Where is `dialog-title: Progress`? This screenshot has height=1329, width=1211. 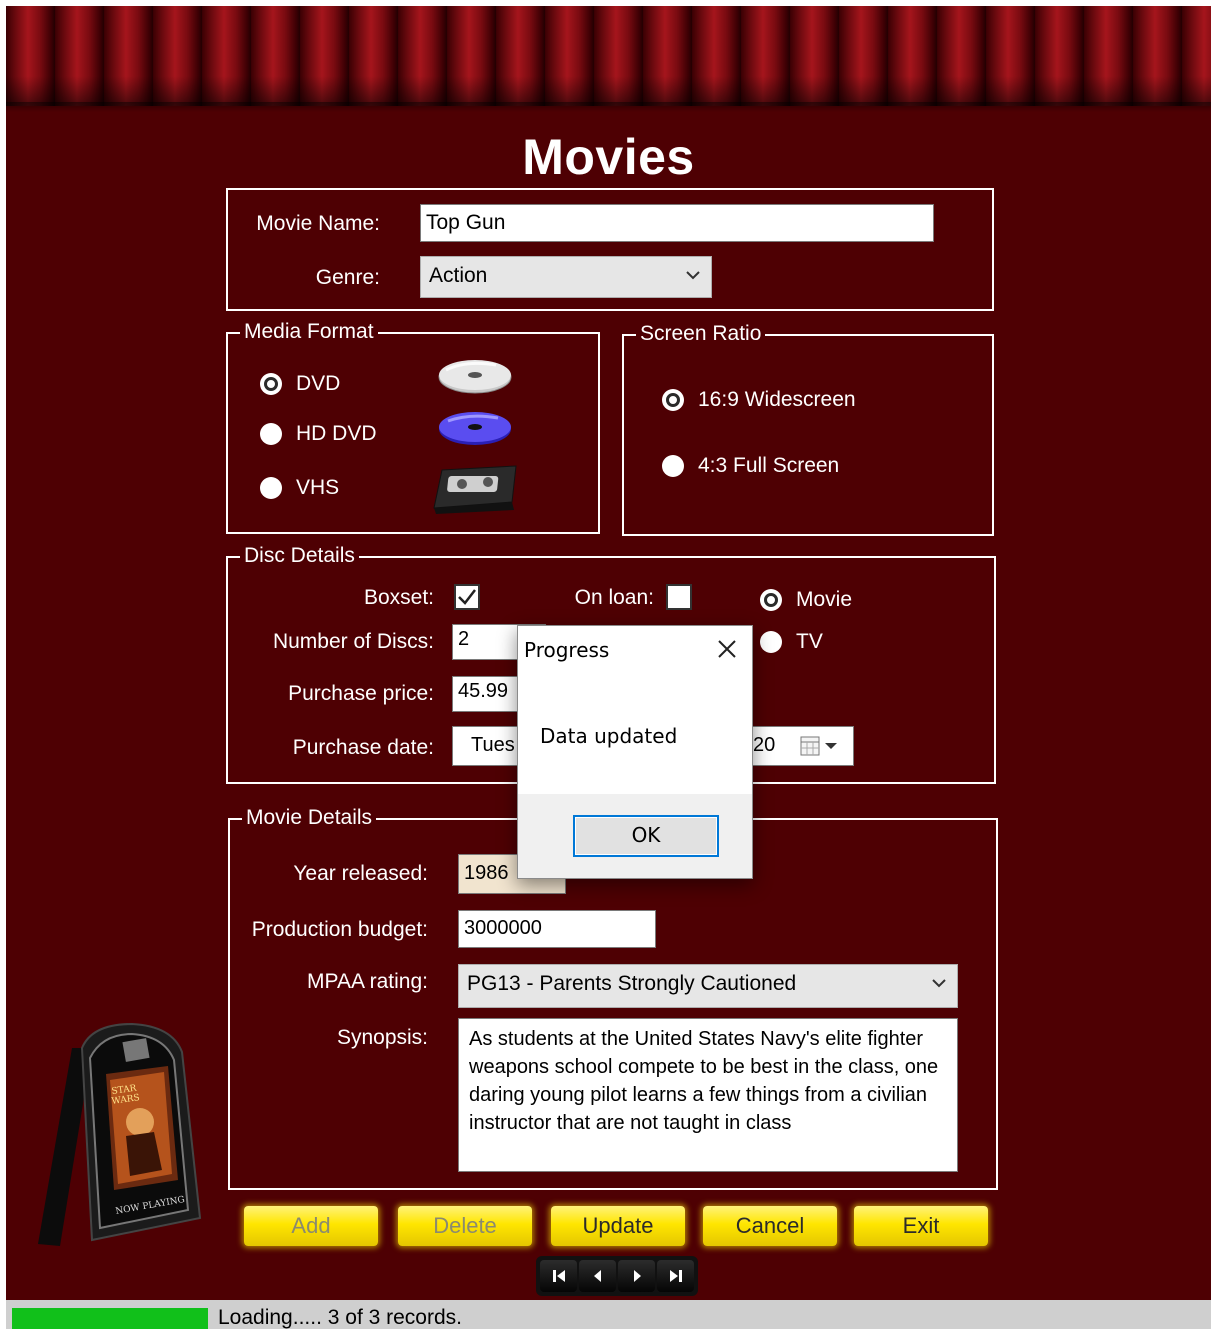 dialog-title: Progress is located at coordinates (567, 650).